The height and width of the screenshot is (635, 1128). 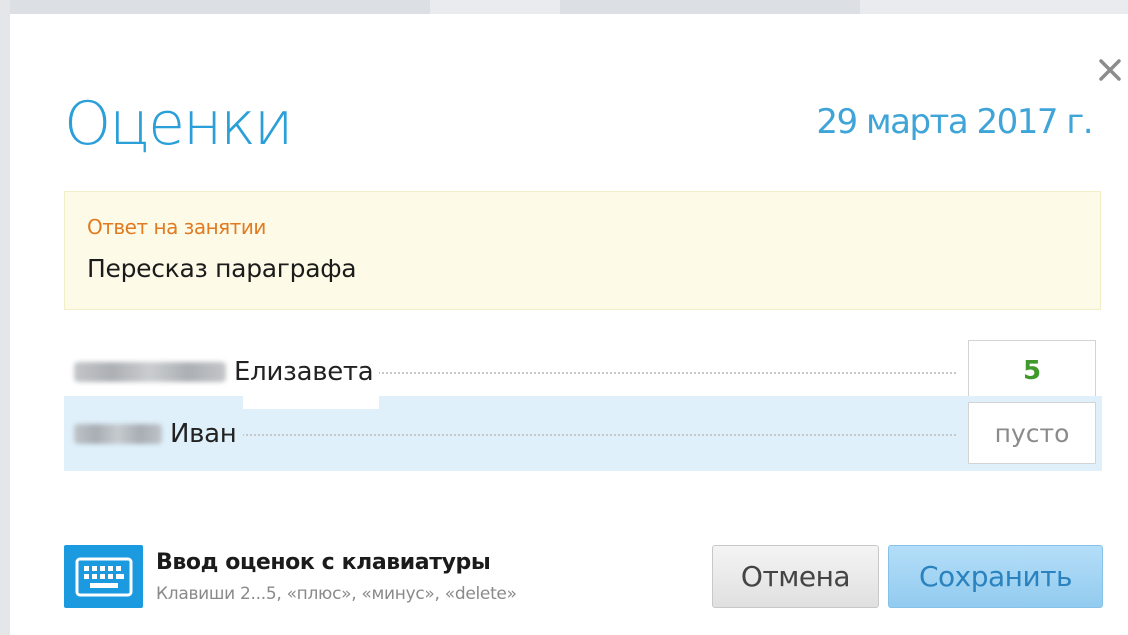 I want to click on cancel-button: Отмена, so click(x=795, y=576).